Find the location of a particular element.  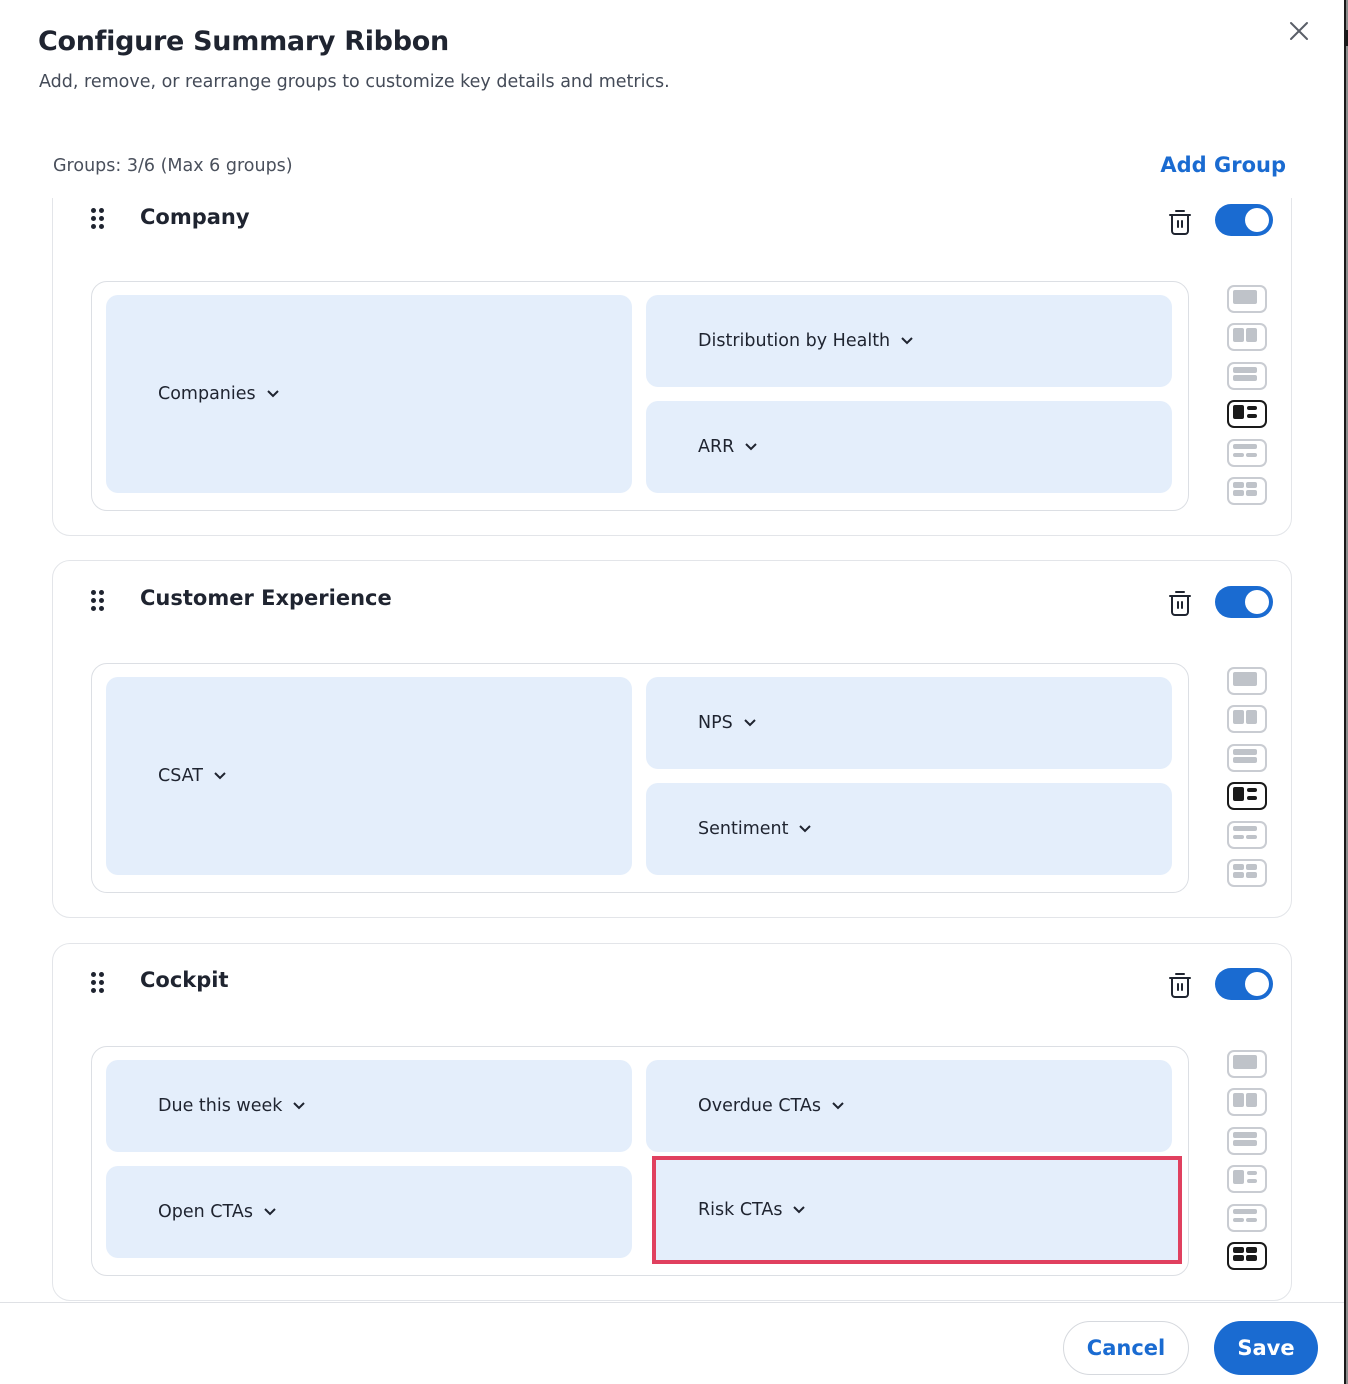

close-icon is located at coordinates (1299, 31).